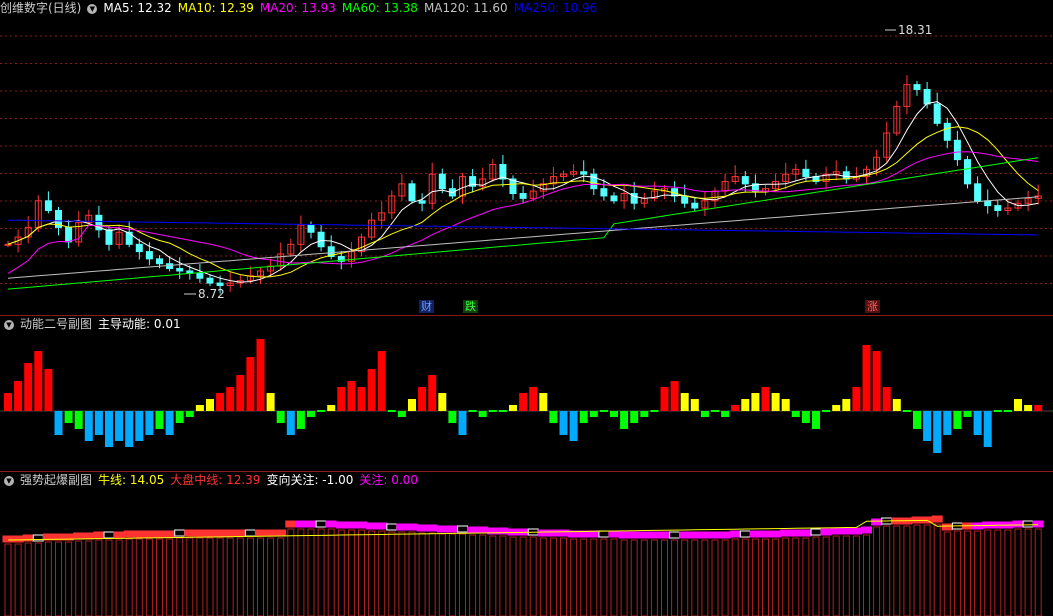 This screenshot has width=1053, height=616. Describe the element at coordinates (297, 8) in the screenshot. I see `ma-legend-item: MA20: 13.93` at that location.